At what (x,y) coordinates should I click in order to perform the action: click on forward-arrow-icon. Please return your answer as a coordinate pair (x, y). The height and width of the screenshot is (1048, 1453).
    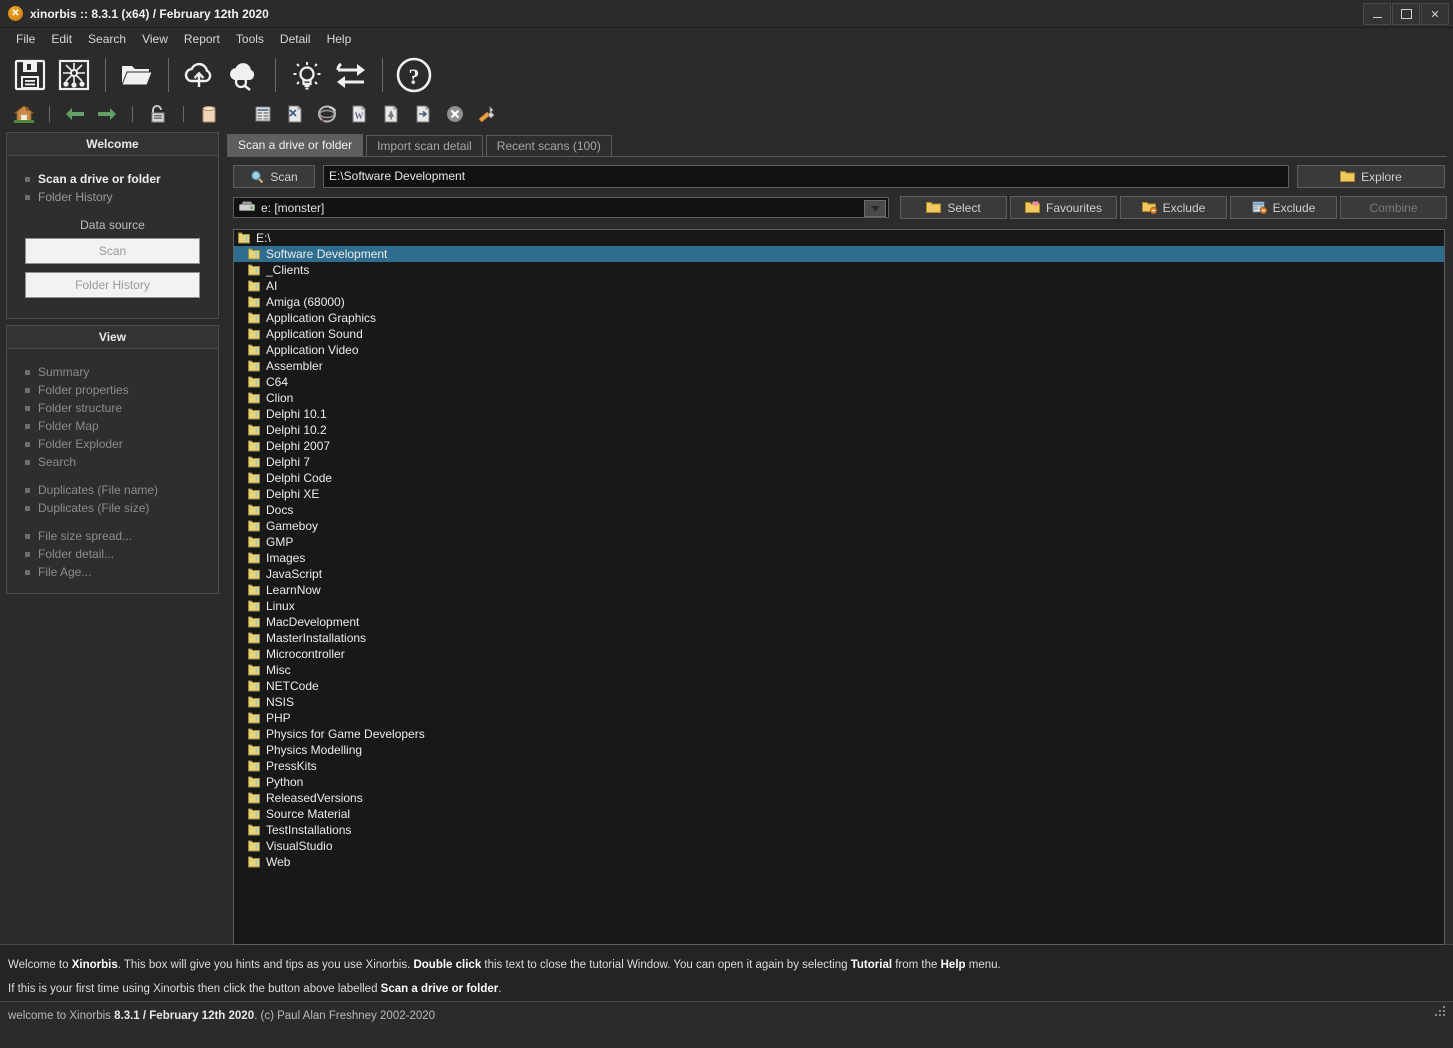
    Looking at the image, I should click on (107, 114).